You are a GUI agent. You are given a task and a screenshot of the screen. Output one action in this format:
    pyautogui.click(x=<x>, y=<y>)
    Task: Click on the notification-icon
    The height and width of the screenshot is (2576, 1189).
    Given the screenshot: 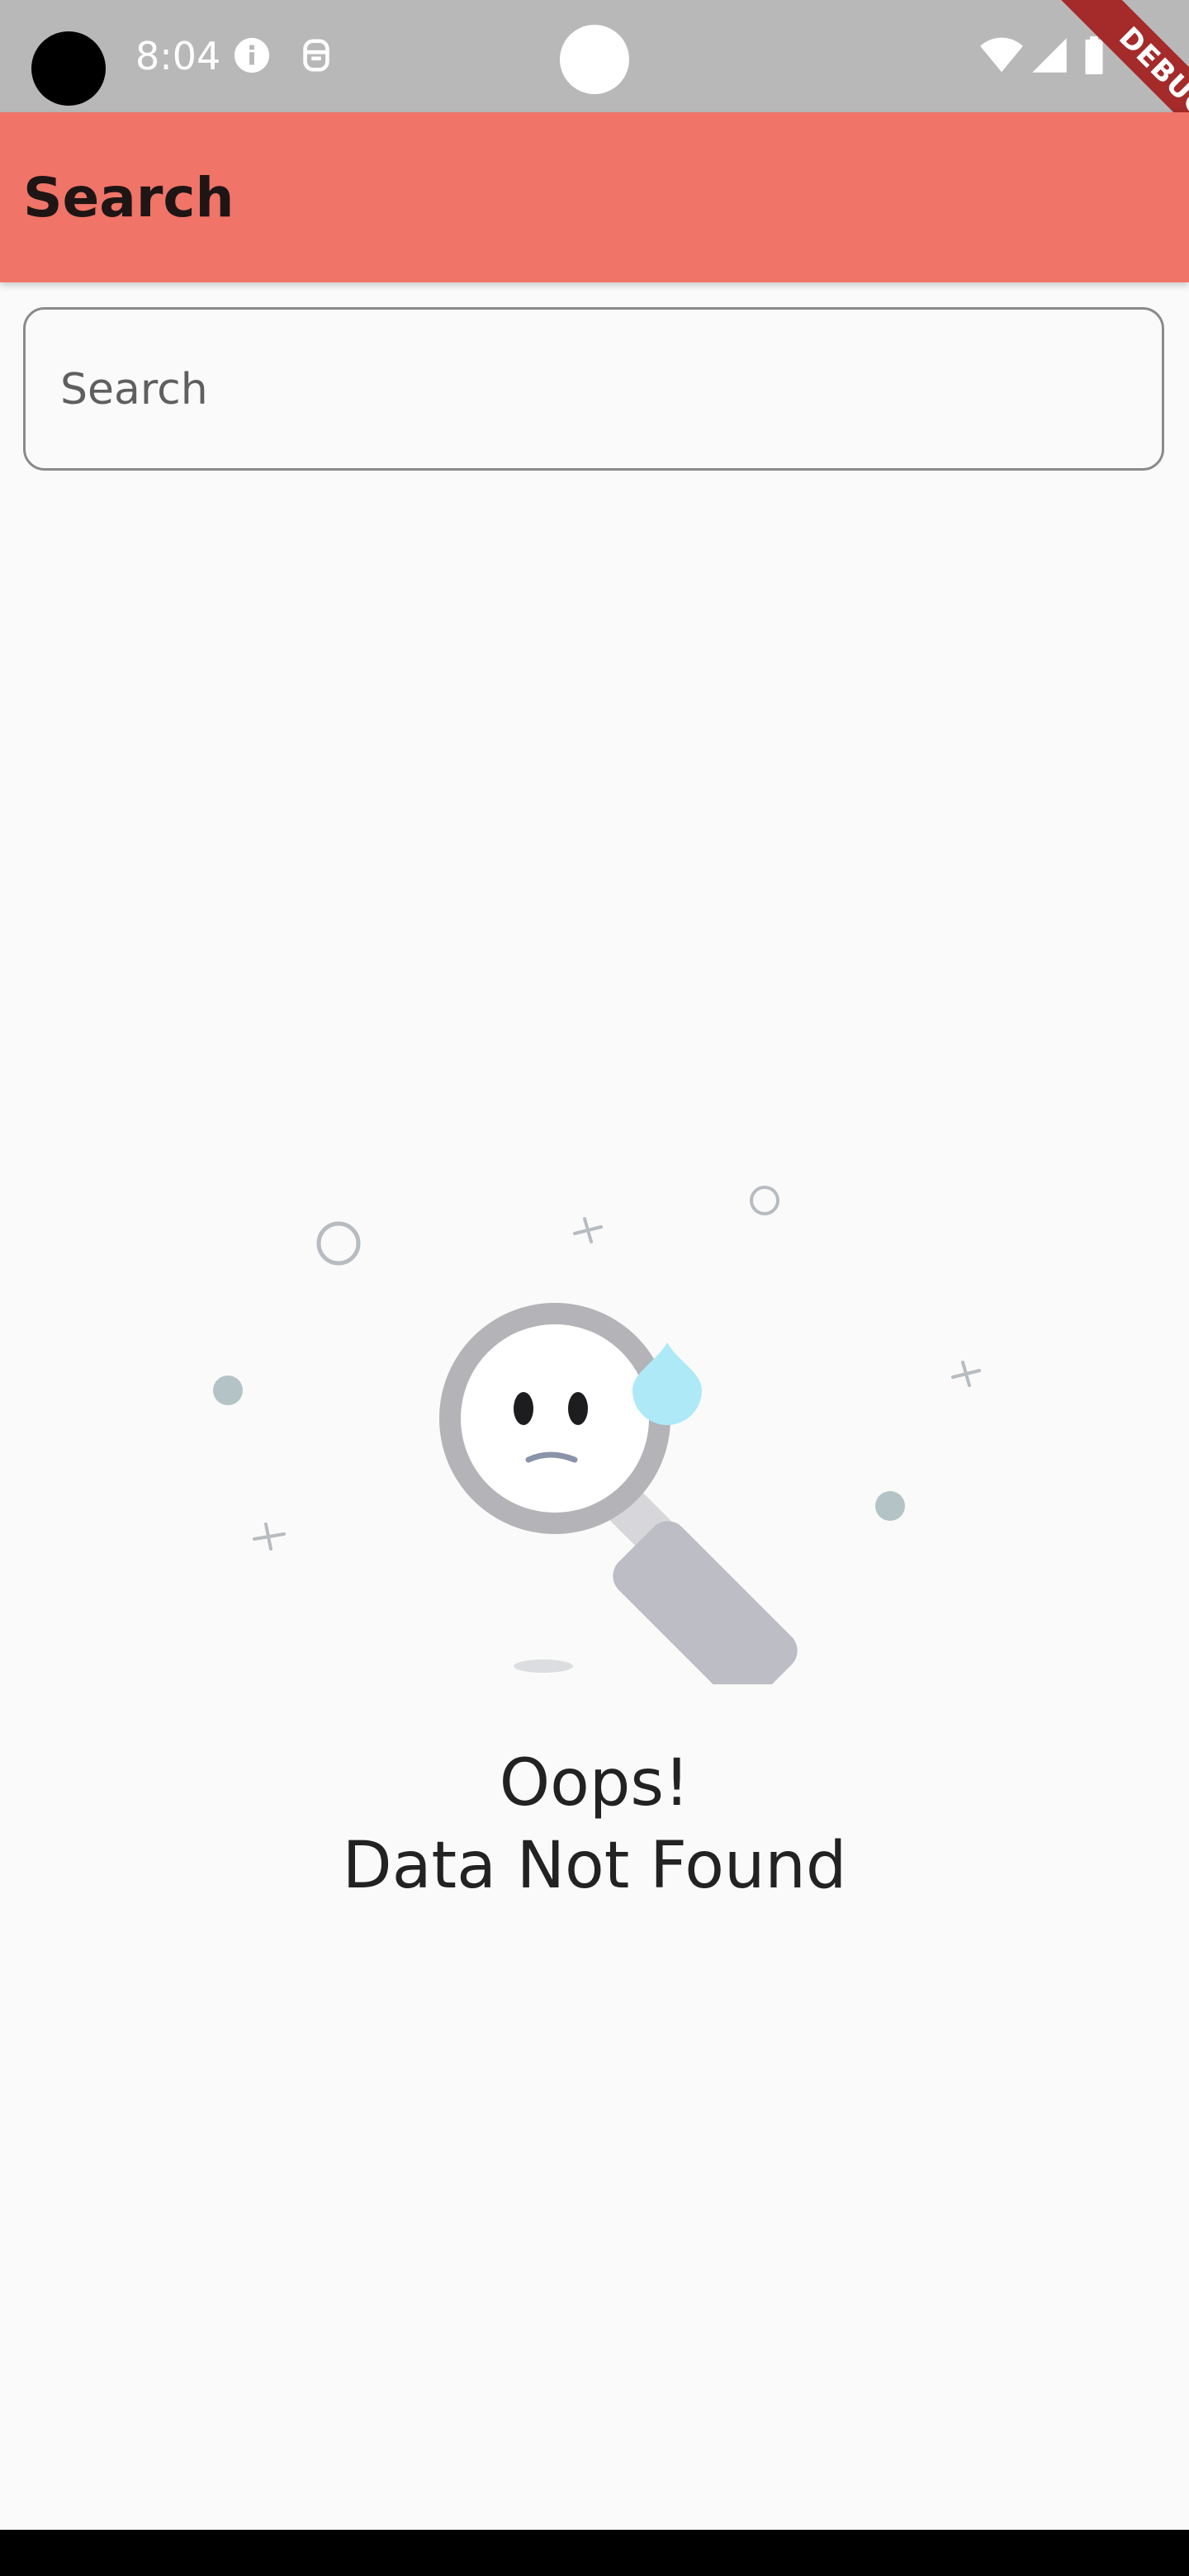 What is the action you would take?
    pyautogui.click(x=316, y=55)
    